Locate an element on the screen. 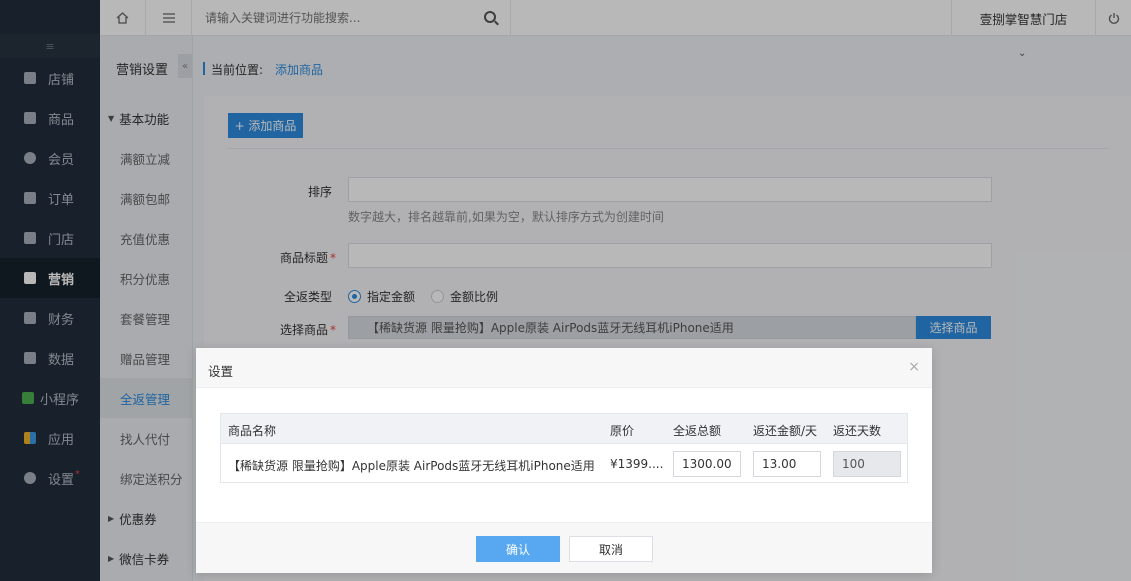 This screenshot has height=581, width=1131. column-header-name: 商品名称 is located at coordinates (252, 431).